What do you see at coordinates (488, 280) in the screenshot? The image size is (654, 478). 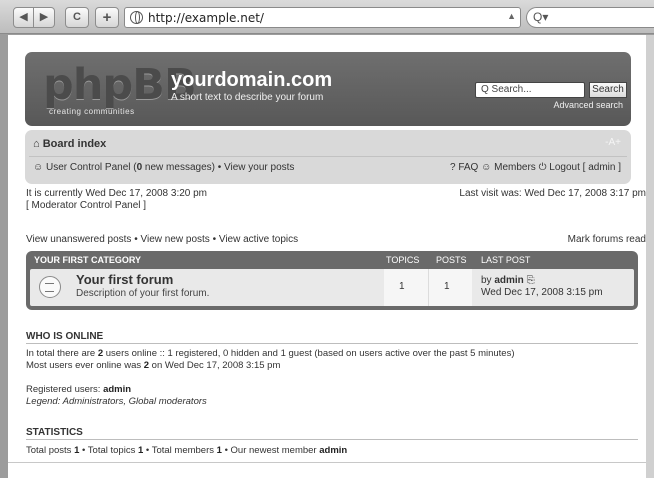 I see `last-post-by: by` at bounding box center [488, 280].